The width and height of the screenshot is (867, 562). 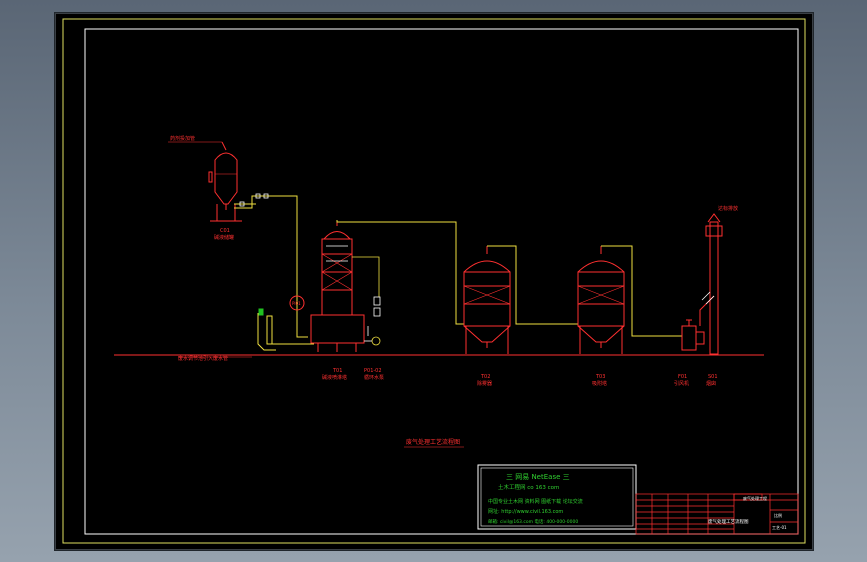 I want to click on inlet-label: 废水调节池引入废水管, so click(x=203, y=358).